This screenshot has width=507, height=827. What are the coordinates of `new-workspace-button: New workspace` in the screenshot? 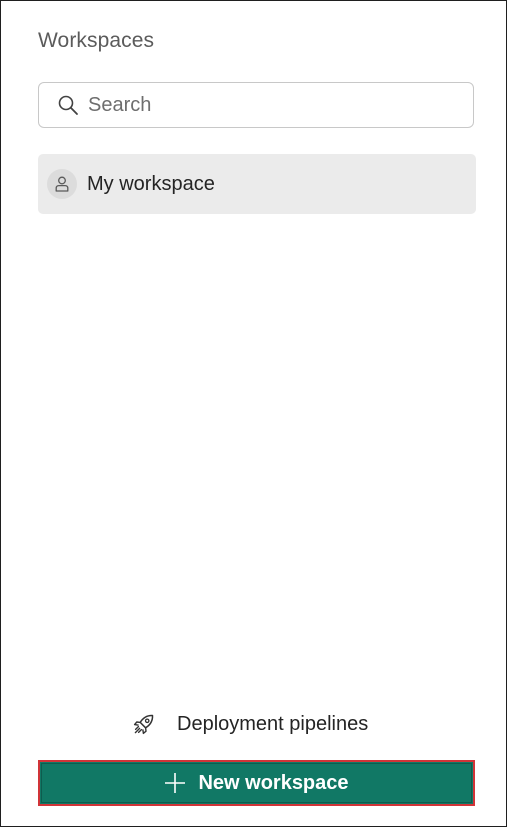 It's located at (256, 783).